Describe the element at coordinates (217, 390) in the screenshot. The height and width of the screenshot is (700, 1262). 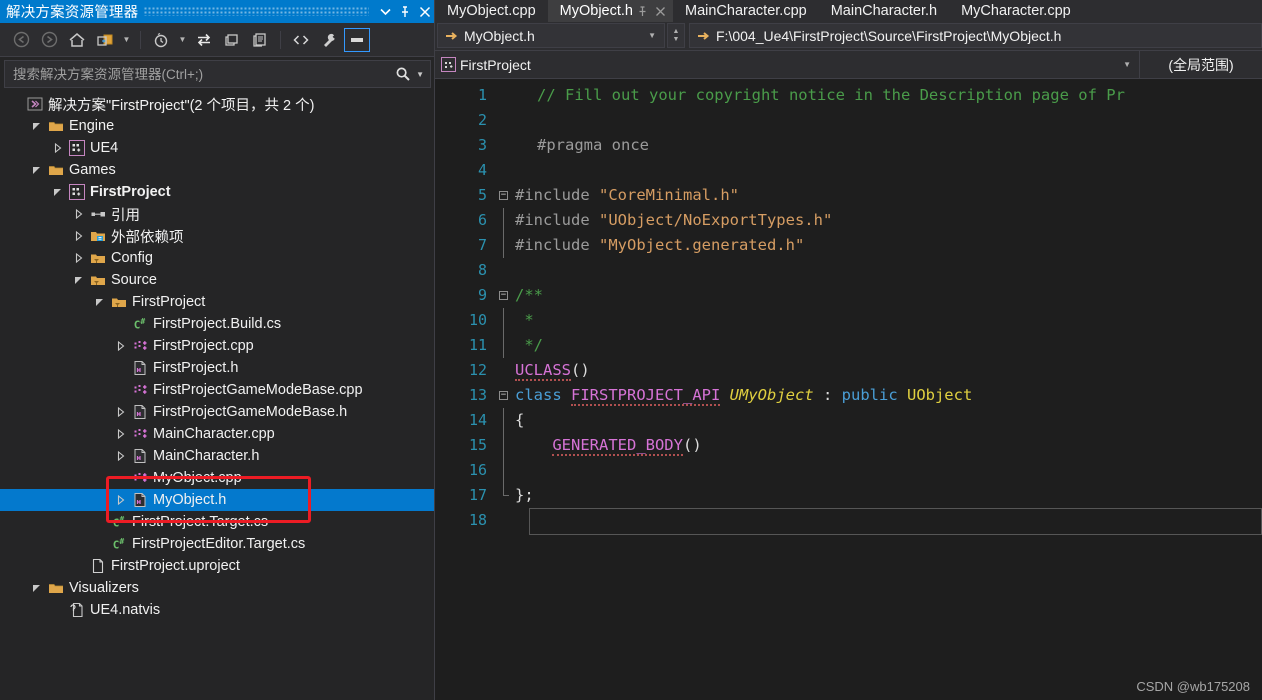
I see `tree-item: FirstProjectGameModeBase.cpp` at that location.